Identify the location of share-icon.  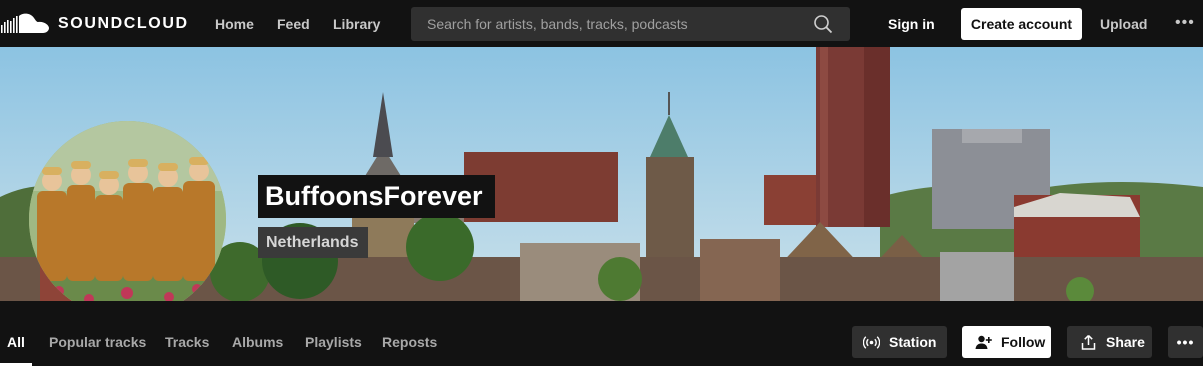
(1088, 342).